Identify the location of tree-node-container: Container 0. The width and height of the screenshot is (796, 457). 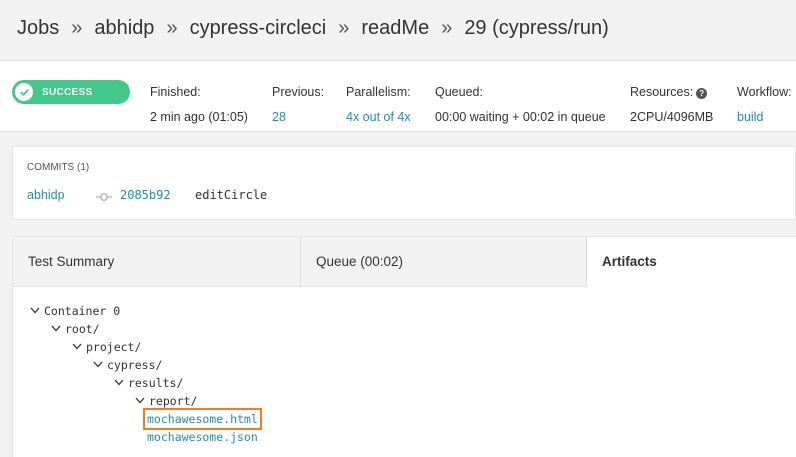
(75, 311).